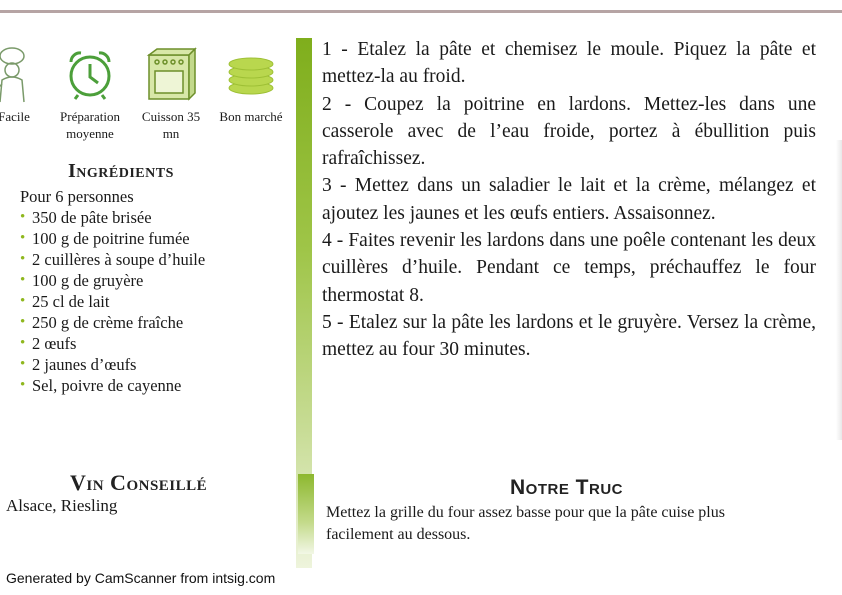 The width and height of the screenshot is (842, 595). What do you see at coordinates (171, 125) in the screenshot?
I see `cooking-label: Cuisson 35 mn` at bounding box center [171, 125].